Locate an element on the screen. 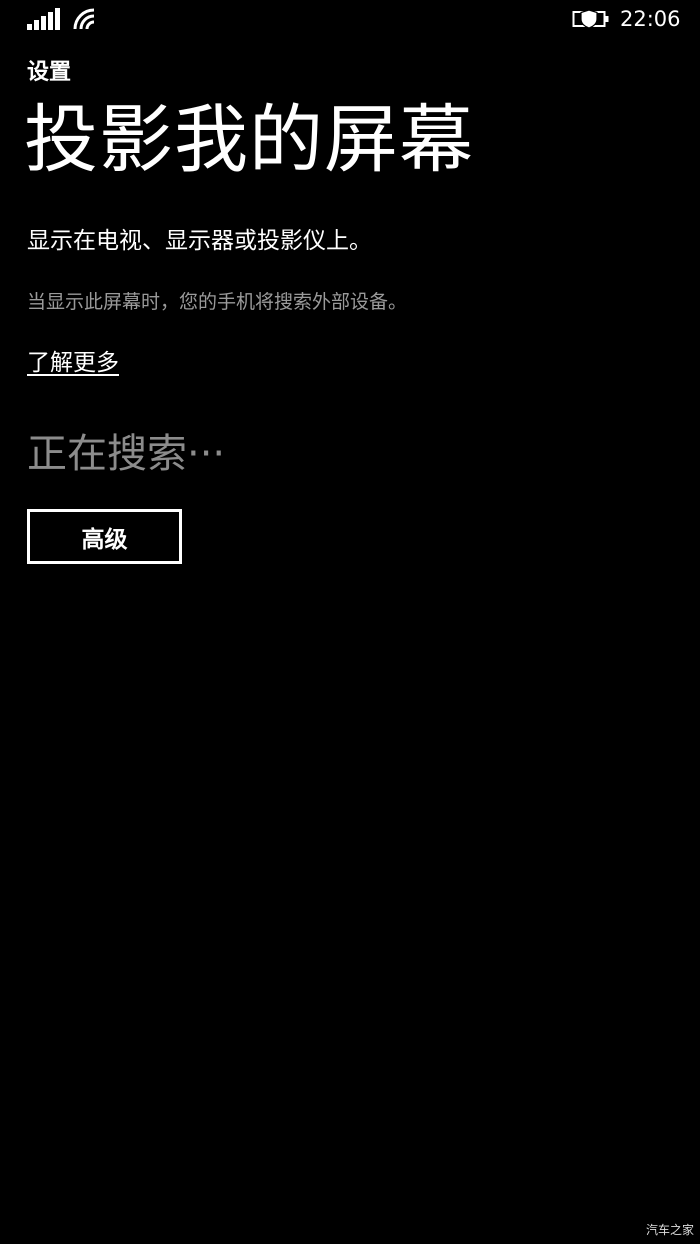 This screenshot has width=700, height=1244. wifi-icon is located at coordinates (84, 19).